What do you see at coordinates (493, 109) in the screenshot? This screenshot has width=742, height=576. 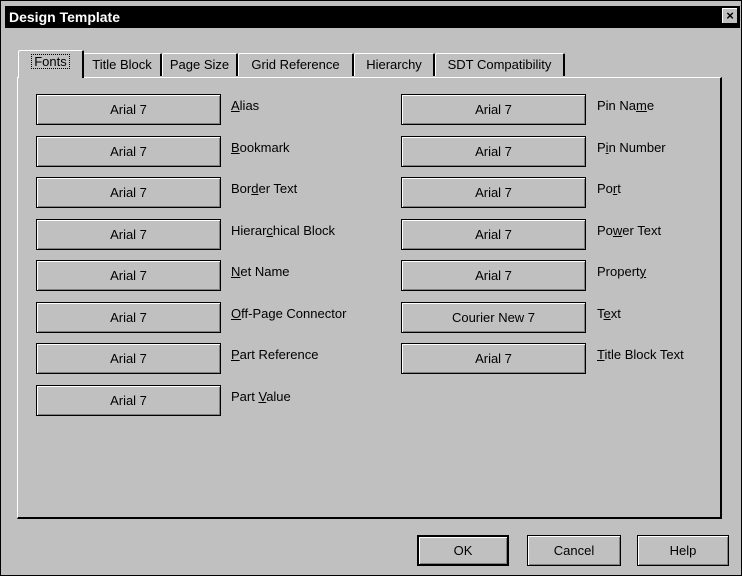 I see `font-button-pin-name: Arial 7` at bounding box center [493, 109].